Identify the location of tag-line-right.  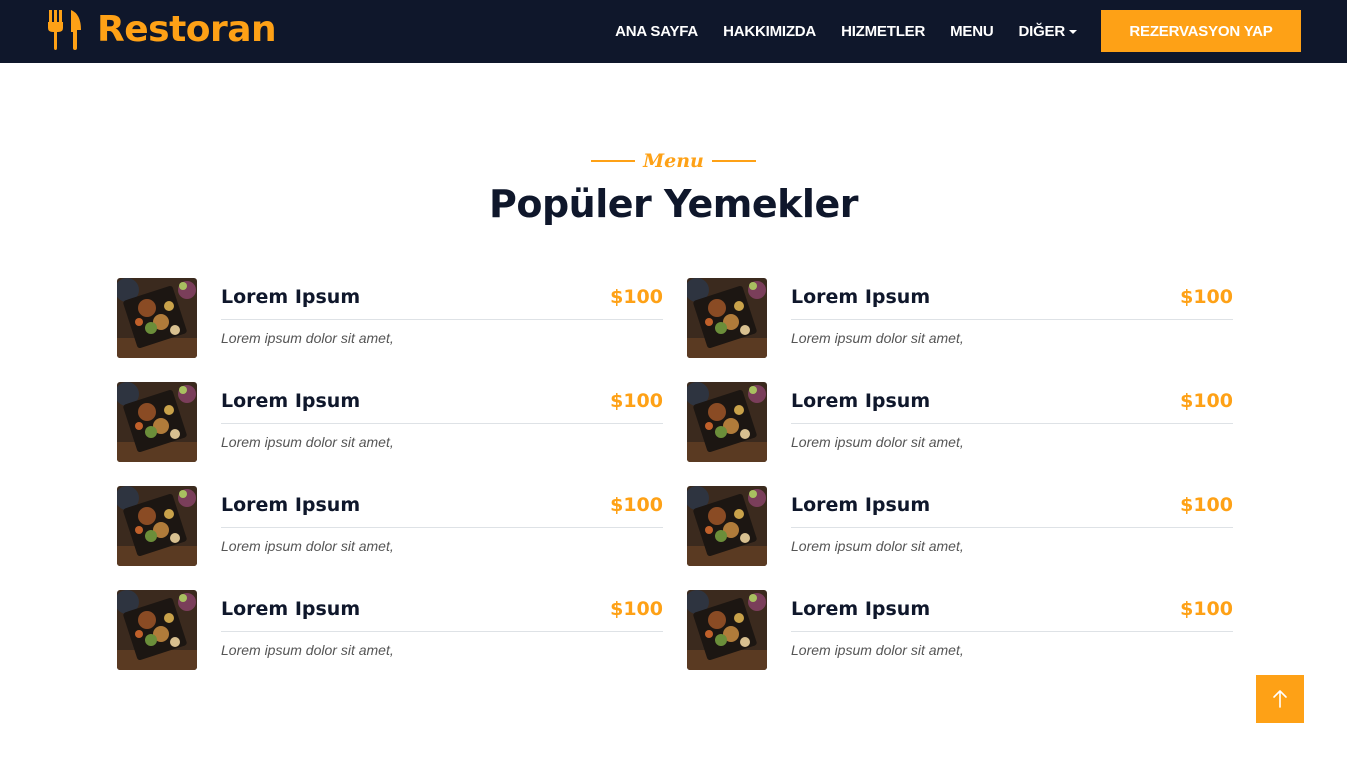
(733, 161).